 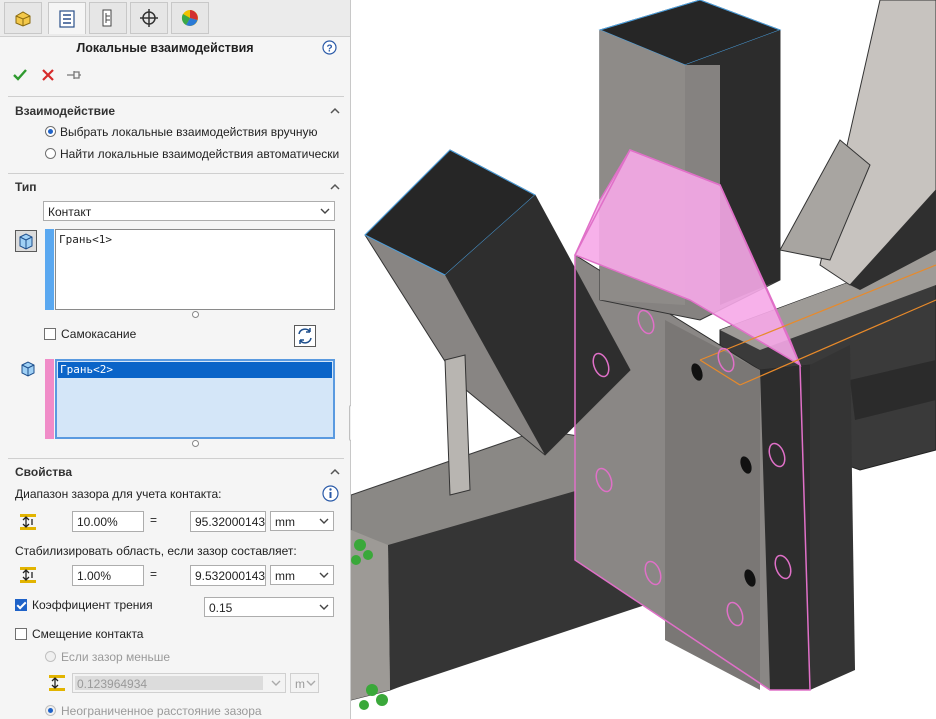 I want to click on tab-feature-manager, so click(x=23, y=18).